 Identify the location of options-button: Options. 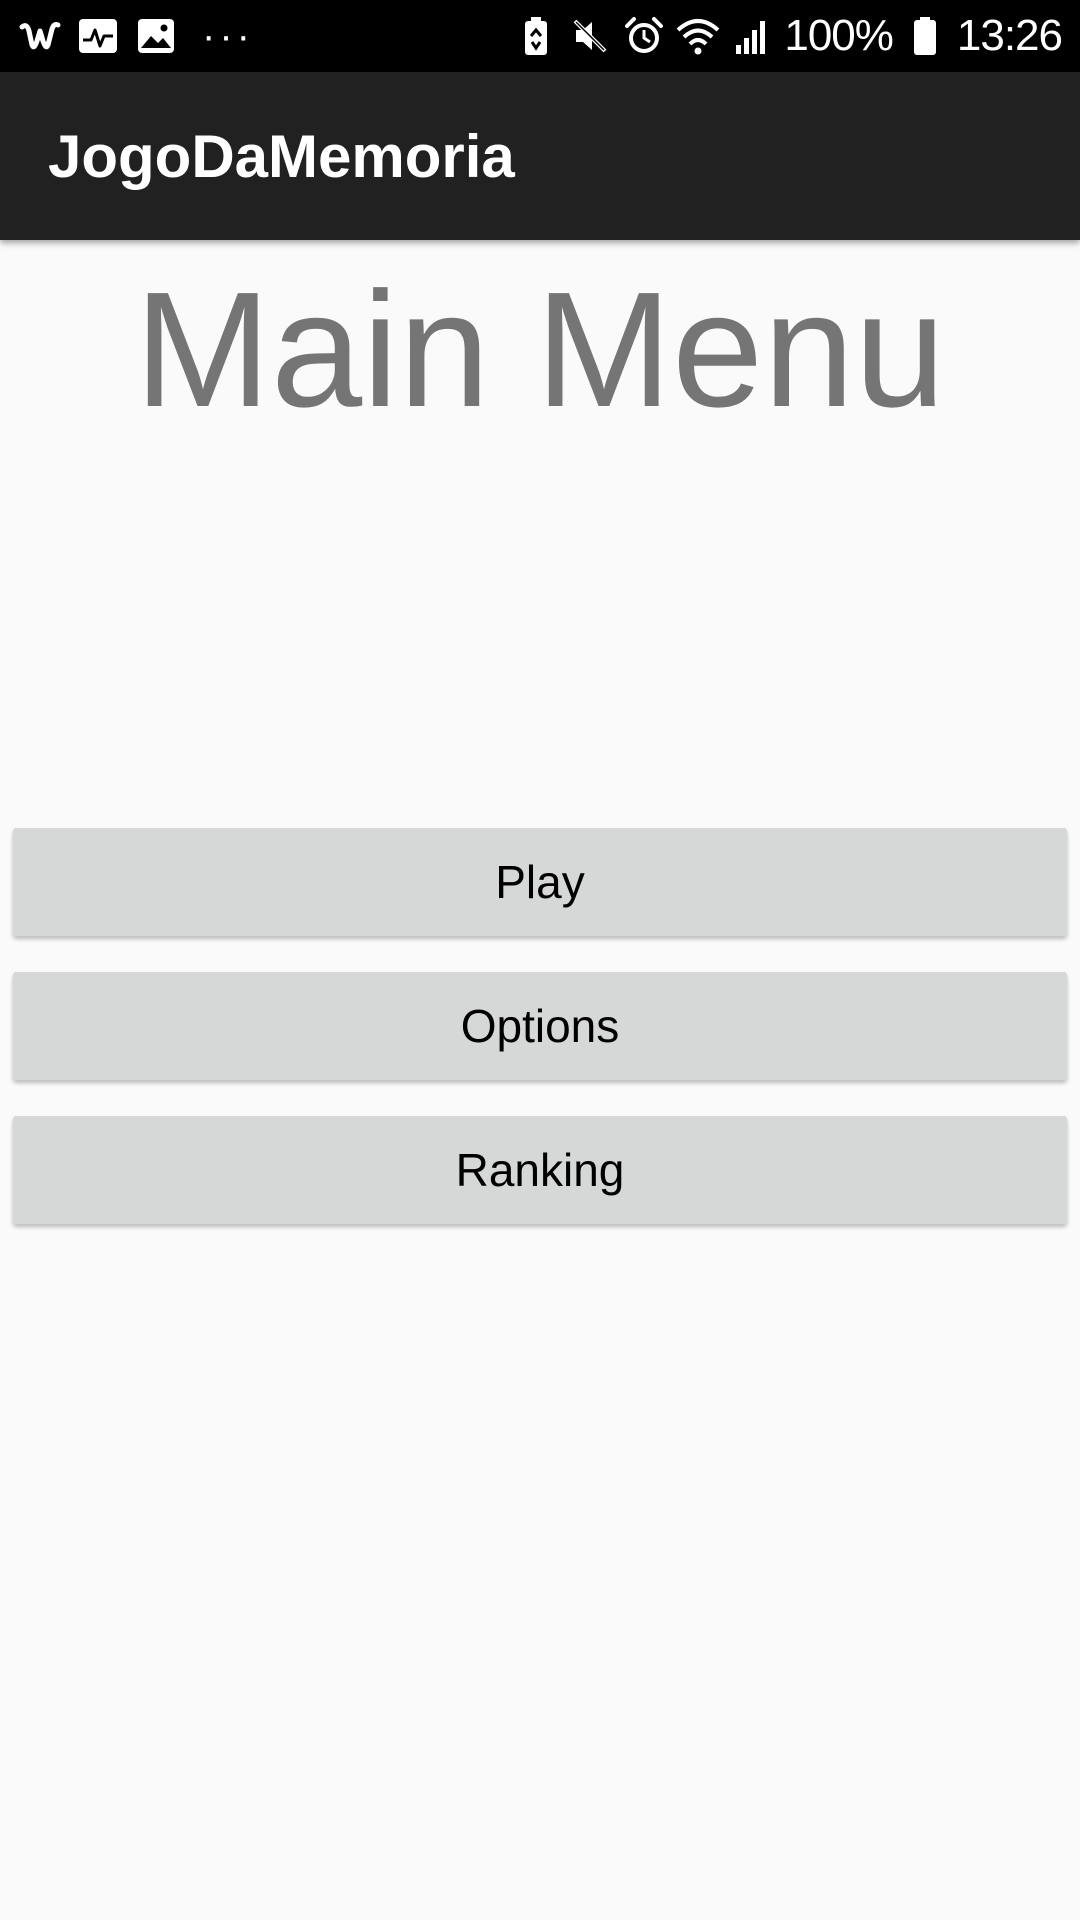
(540, 1026).